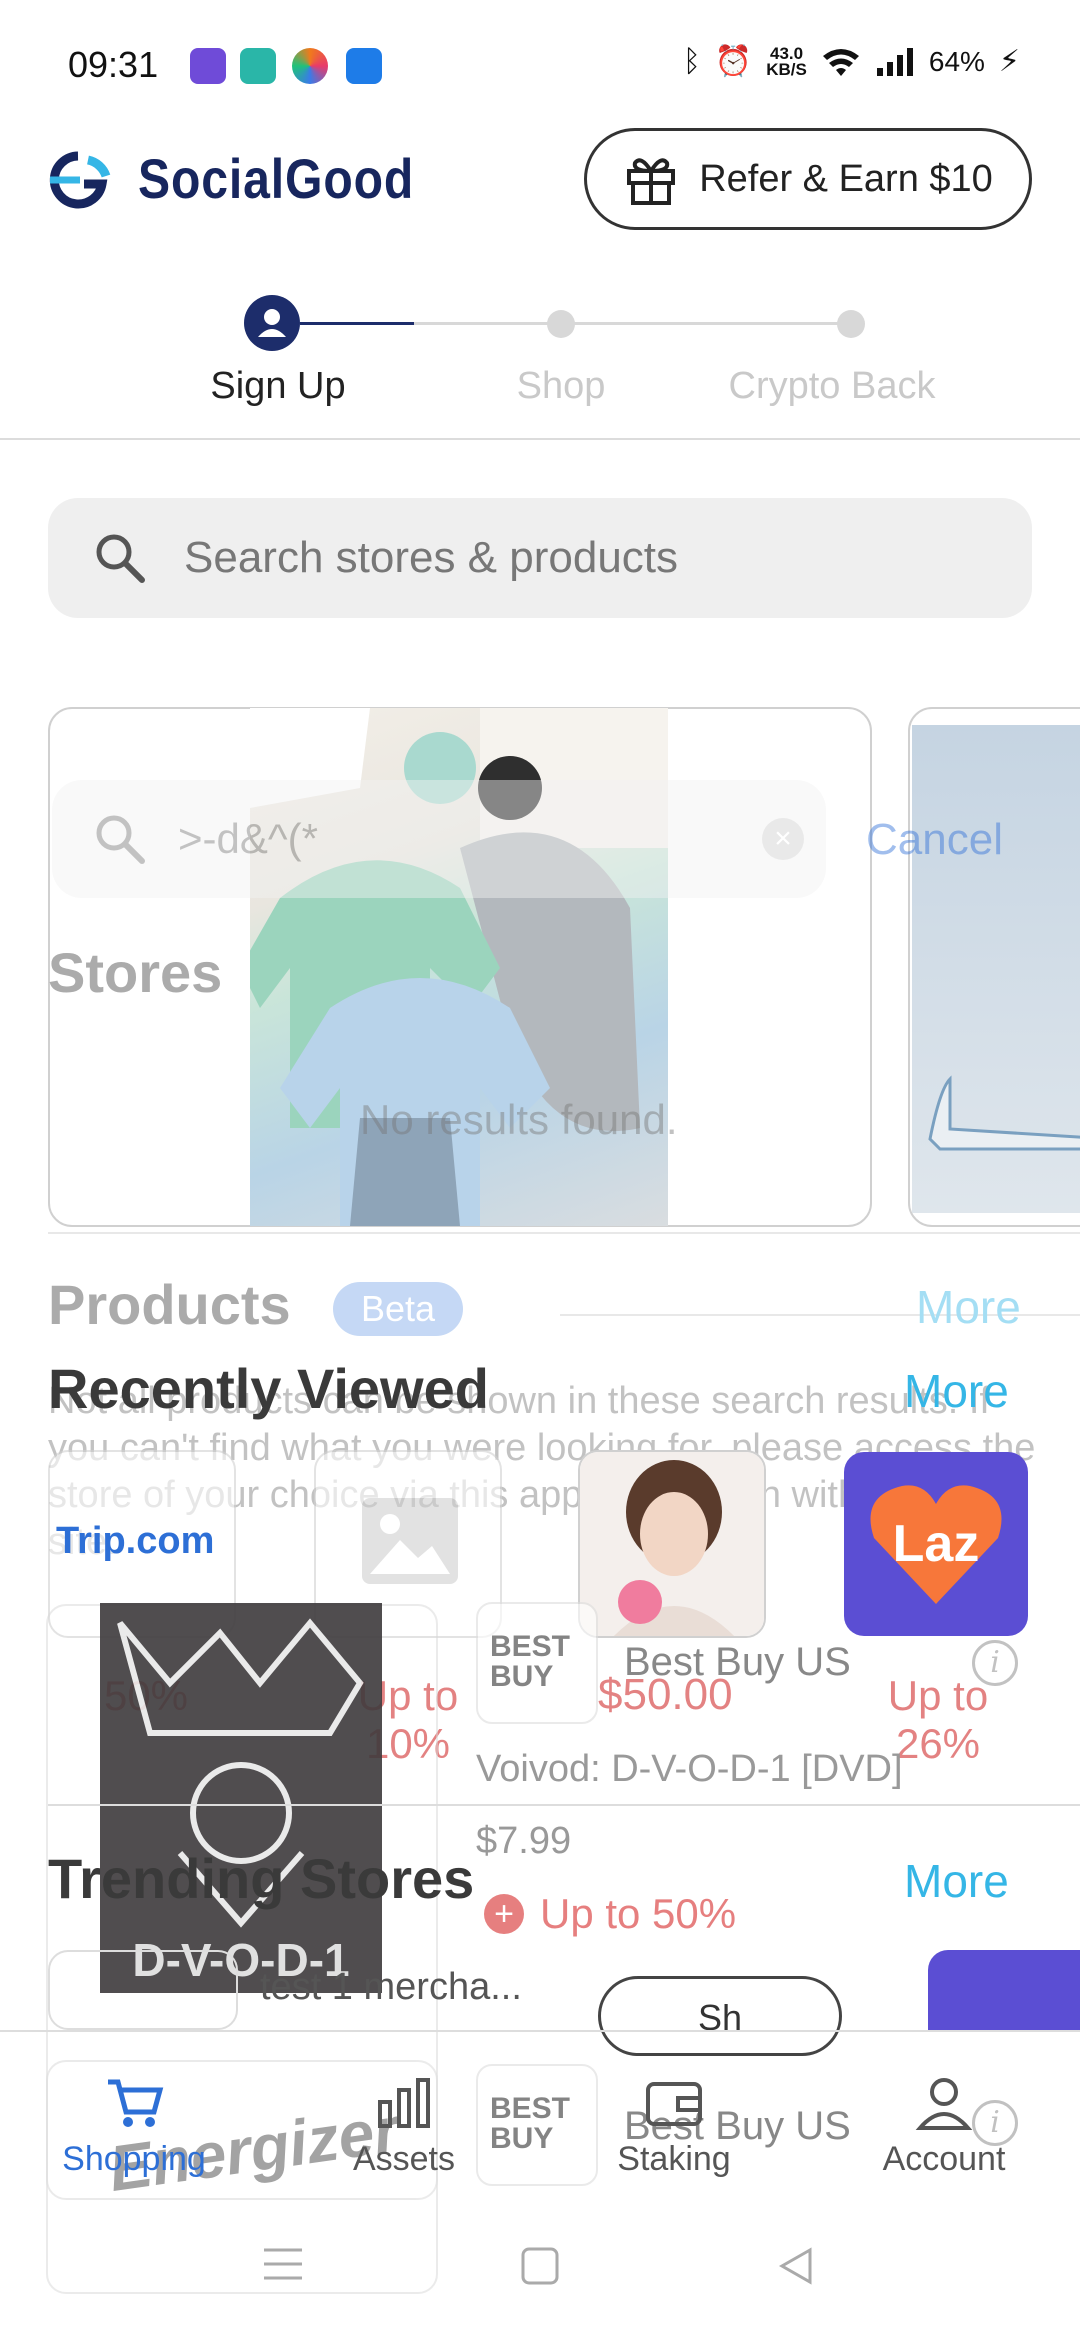 The width and height of the screenshot is (1080, 2340). Describe the element at coordinates (851, 324) in the screenshot. I see `step-crypto-dot` at that location.